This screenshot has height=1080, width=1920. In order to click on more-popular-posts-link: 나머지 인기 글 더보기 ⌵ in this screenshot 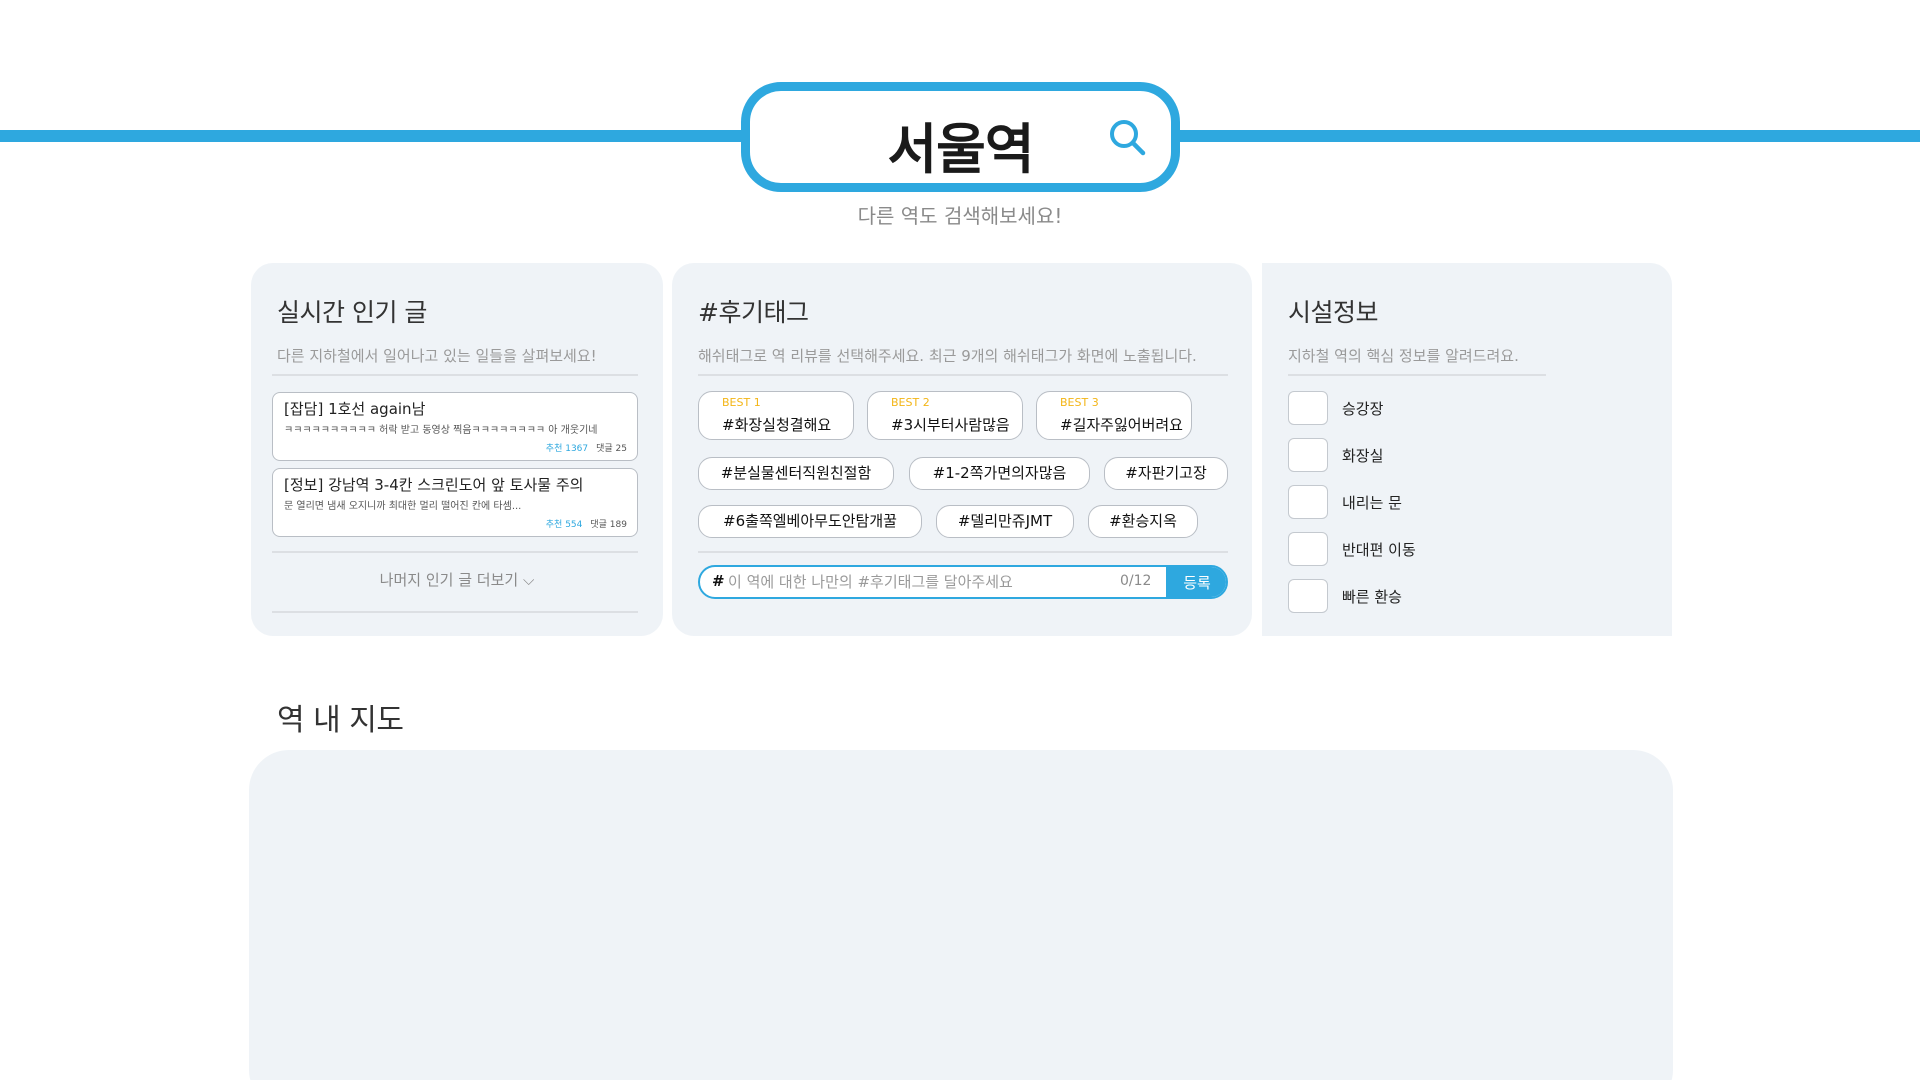, I will do `click(457, 579)`.